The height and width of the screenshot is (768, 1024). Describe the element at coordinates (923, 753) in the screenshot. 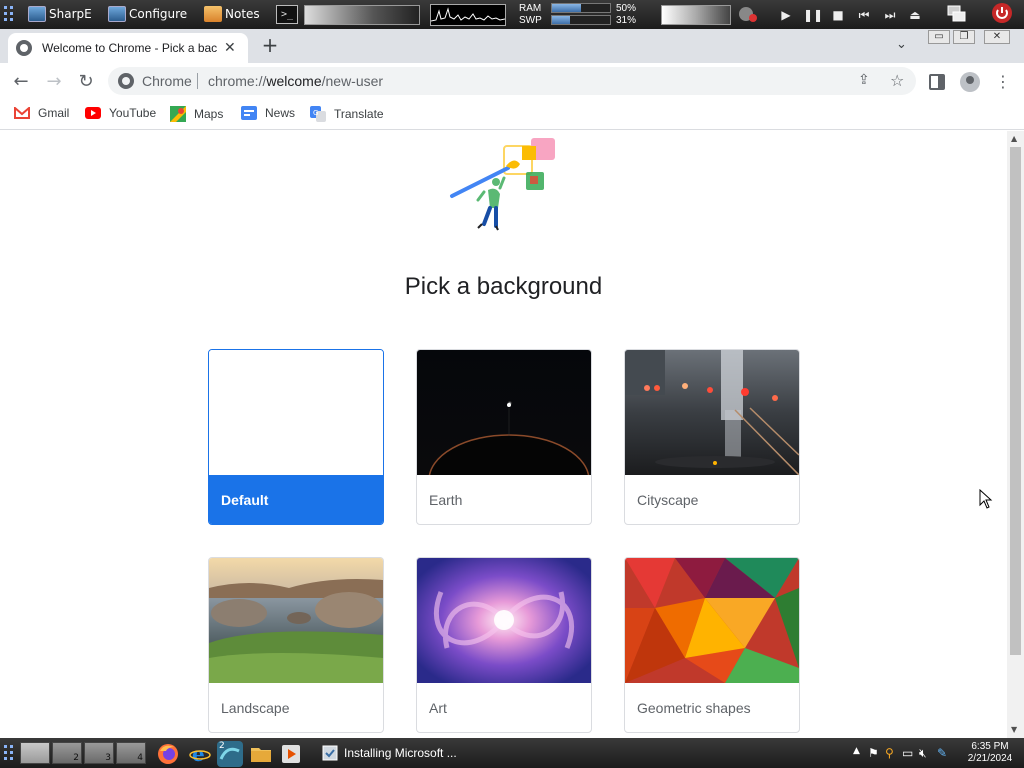

I see `volume-muted-icon: 🔇︎` at that location.